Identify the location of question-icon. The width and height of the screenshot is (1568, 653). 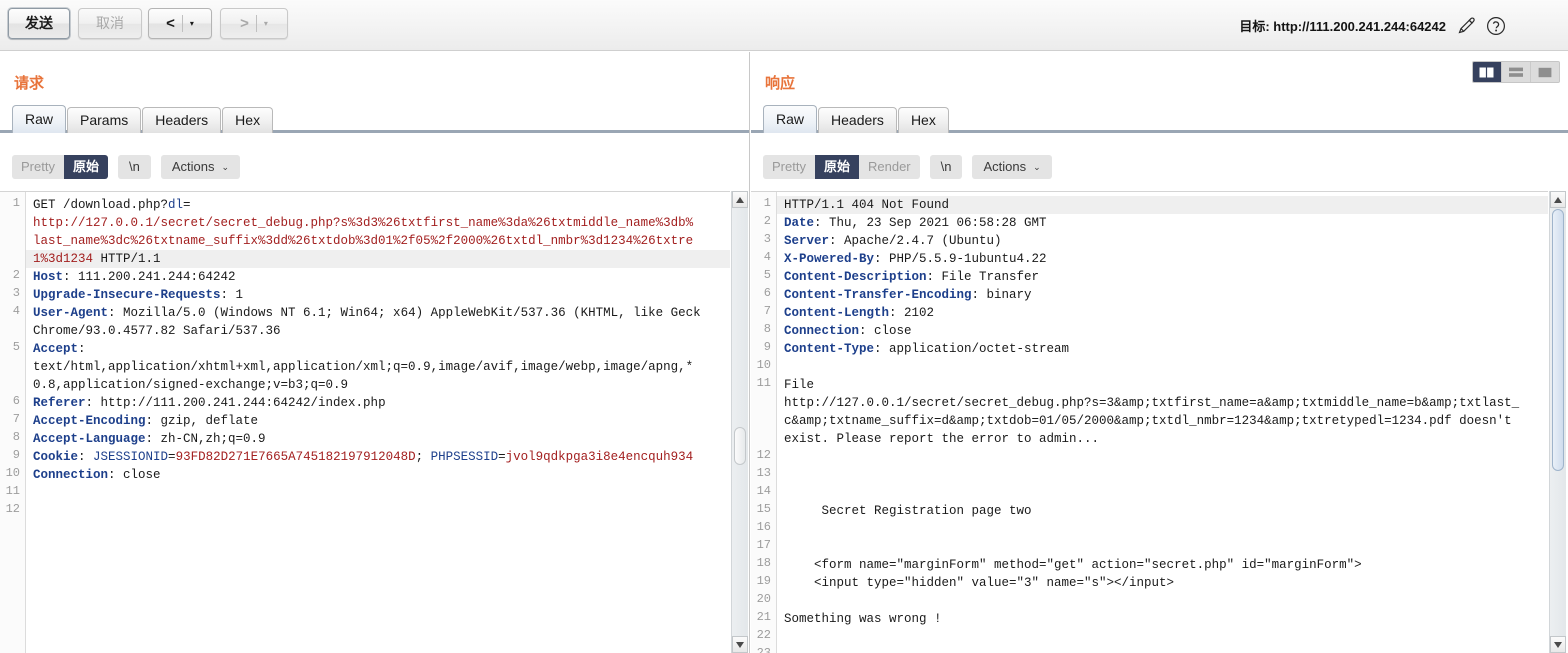
(1496, 26).